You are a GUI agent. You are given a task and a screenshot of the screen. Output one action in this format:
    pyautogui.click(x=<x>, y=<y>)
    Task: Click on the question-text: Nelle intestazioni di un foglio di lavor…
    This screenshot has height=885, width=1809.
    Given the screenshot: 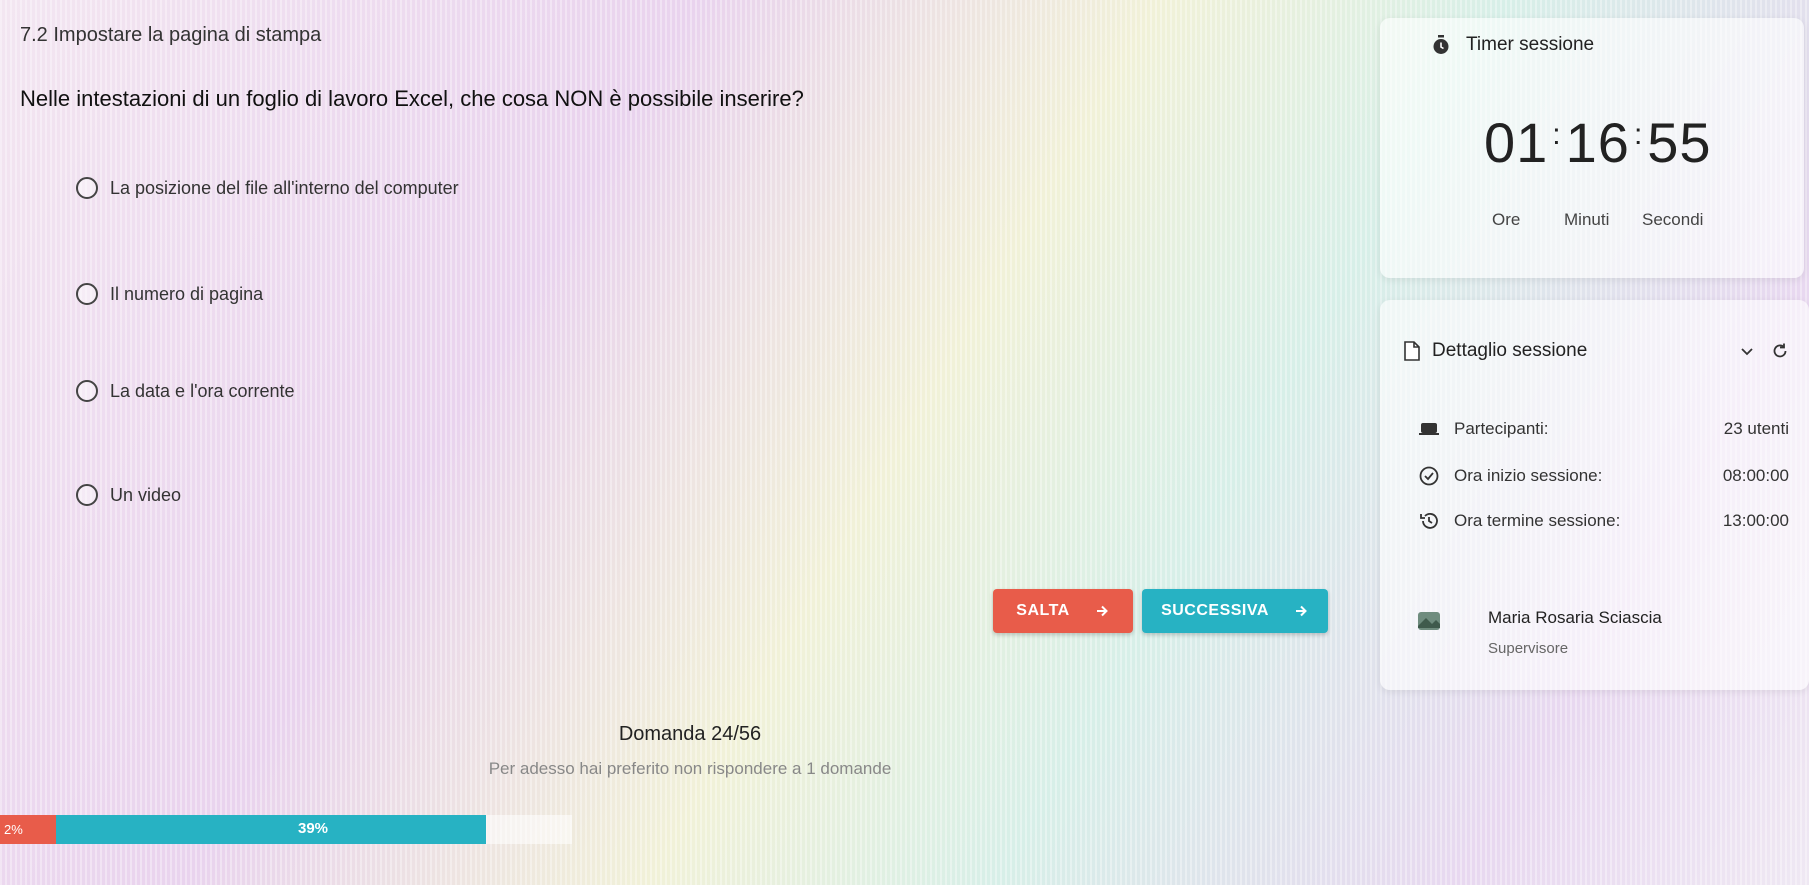 What is the action you would take?
    pyautogui.click(x=412, y=98)
    